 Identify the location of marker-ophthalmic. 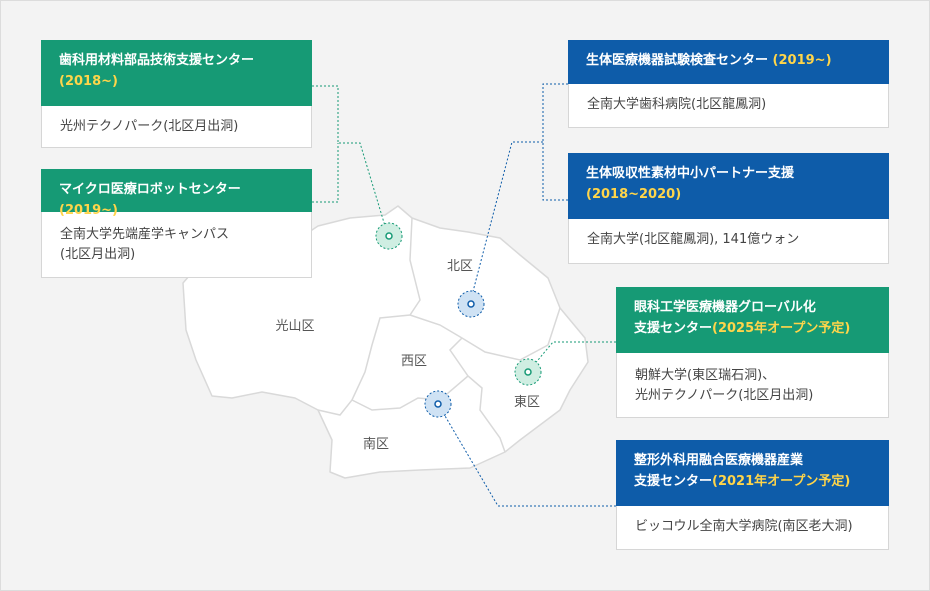
(528, 372).